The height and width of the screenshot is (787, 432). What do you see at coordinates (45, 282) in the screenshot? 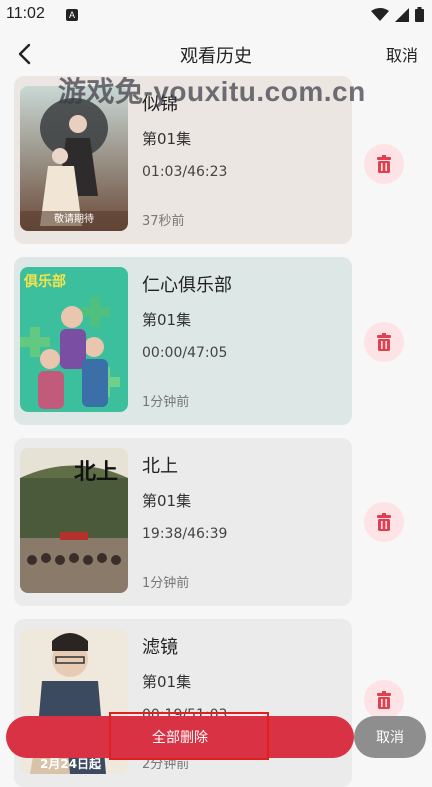
I see `poster-caption: 俱乐部` at bounding box center [45, 282].